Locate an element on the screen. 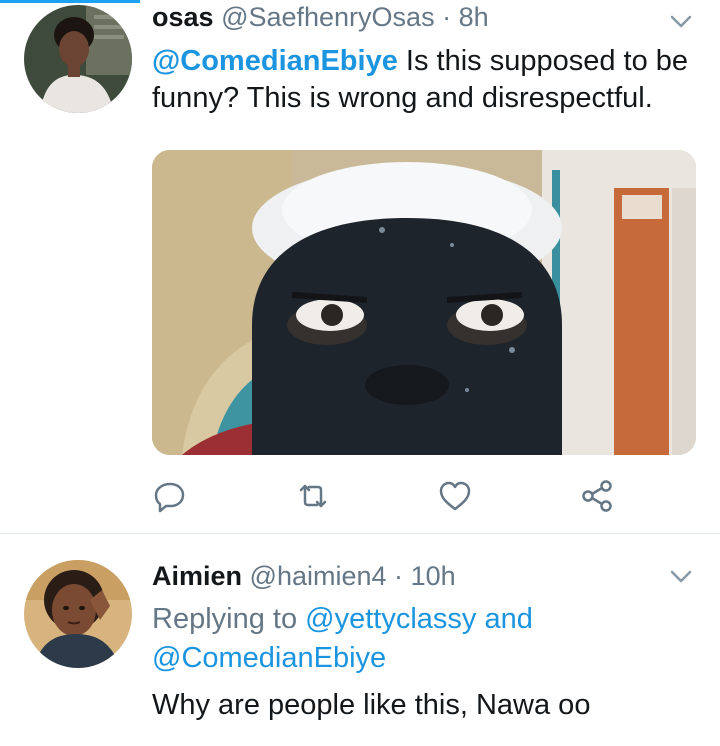  replying-to: Replying to @yettyclassy and is located at coordinates (342, 619).